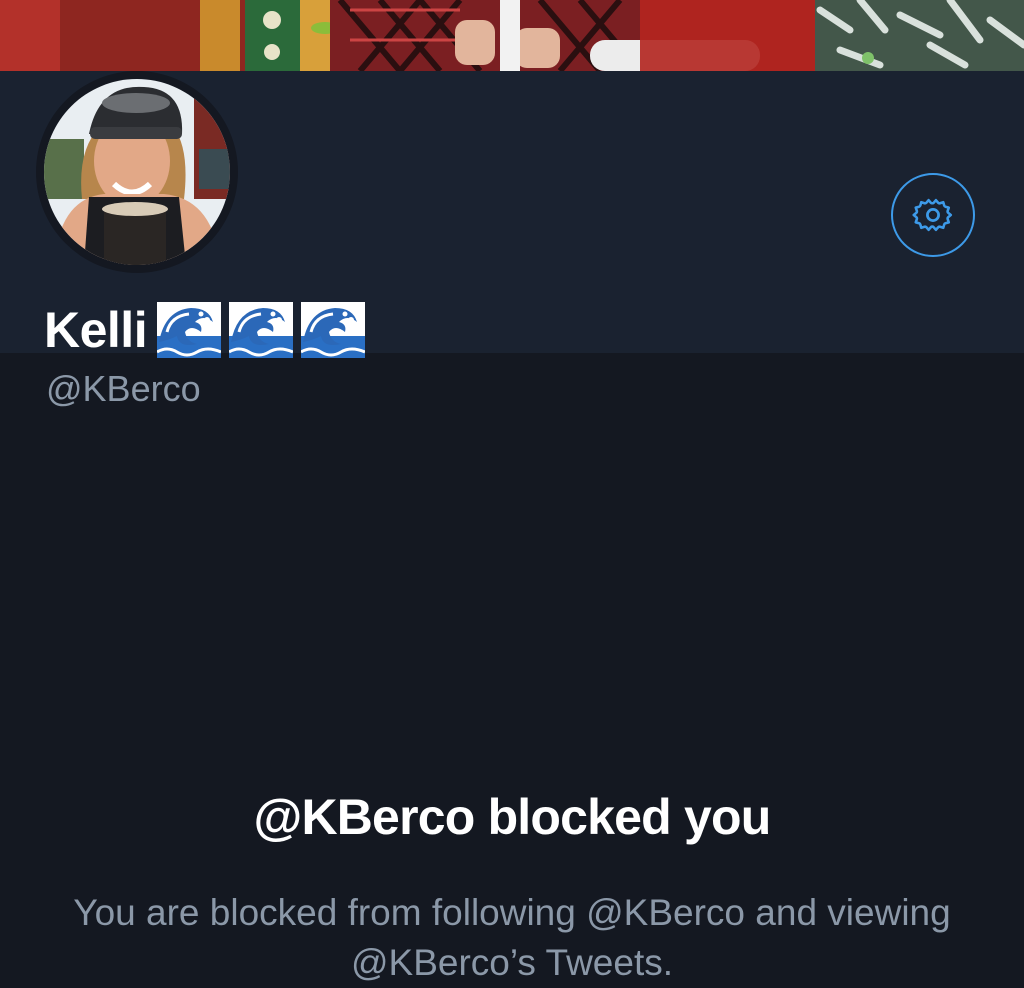  Describe the element at coordinates (512, 817) in the screenshot. I see `blocked-title: @KBerco blocked you` at that location.